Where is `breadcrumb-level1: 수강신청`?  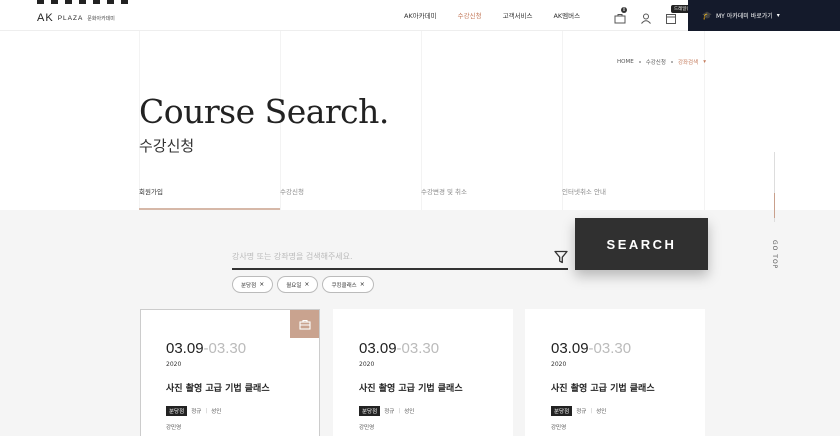 breadcrumb-level1: 수강신청 is located at coordinates (656, 62).